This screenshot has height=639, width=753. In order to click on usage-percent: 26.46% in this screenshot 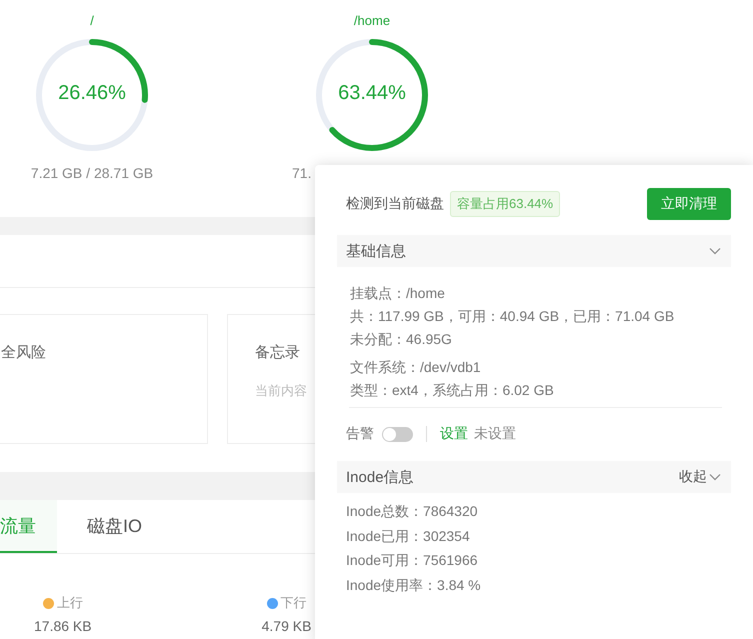, I will do `click(92, 93)`.